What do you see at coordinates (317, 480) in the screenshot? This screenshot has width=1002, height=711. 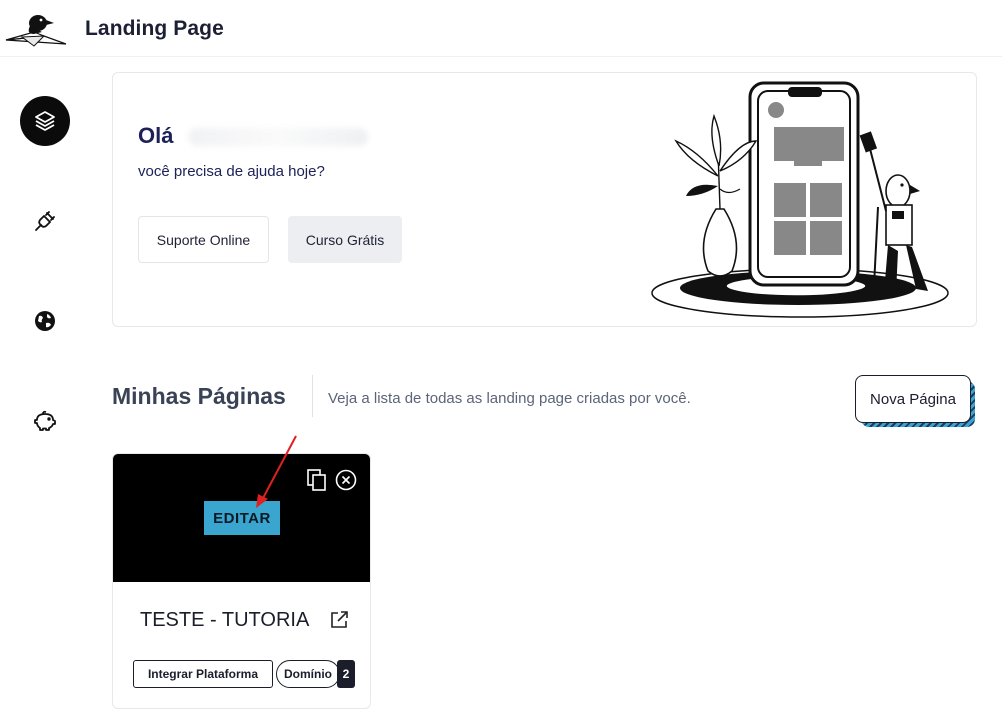 I see `copy-icon` at bounding box center [317, 480].